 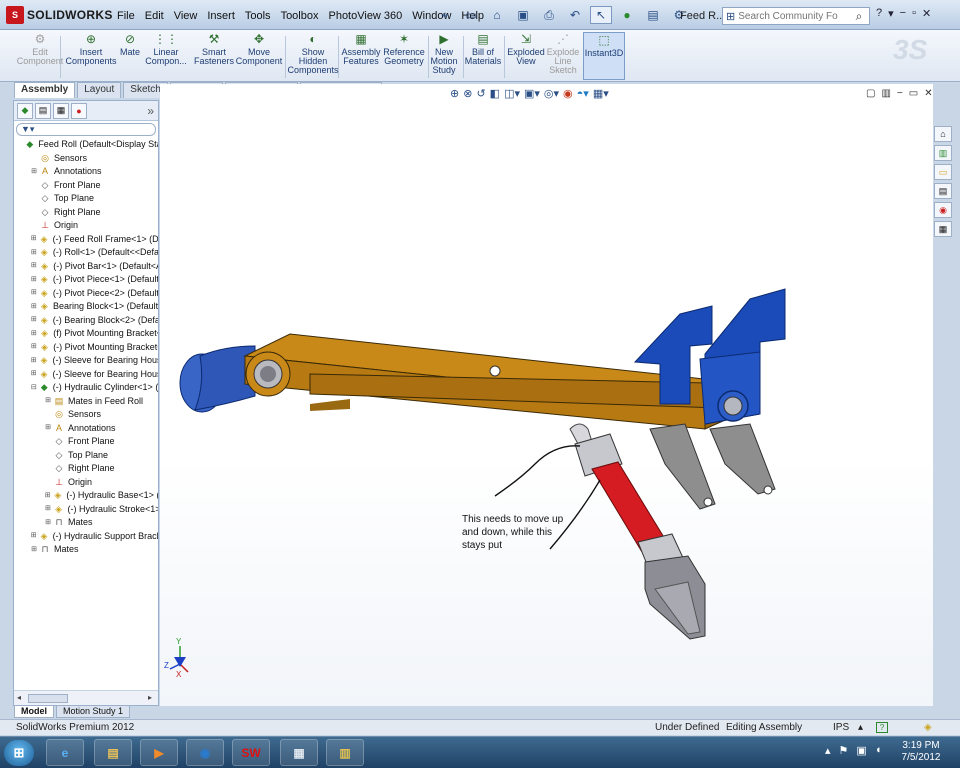 What do you see at coordinates (943, 210) in the screenshot?
I see `appearances-icon: ◉` at bounding box center [943, 210].